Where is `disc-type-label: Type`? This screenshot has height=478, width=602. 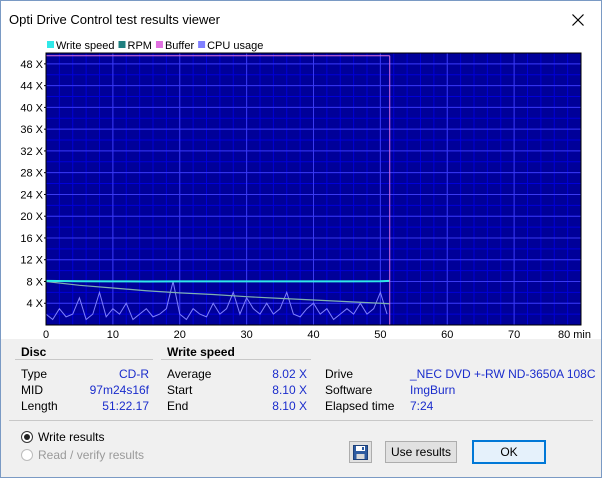 disc-type-label: Type is located at coordinates (34, 374).